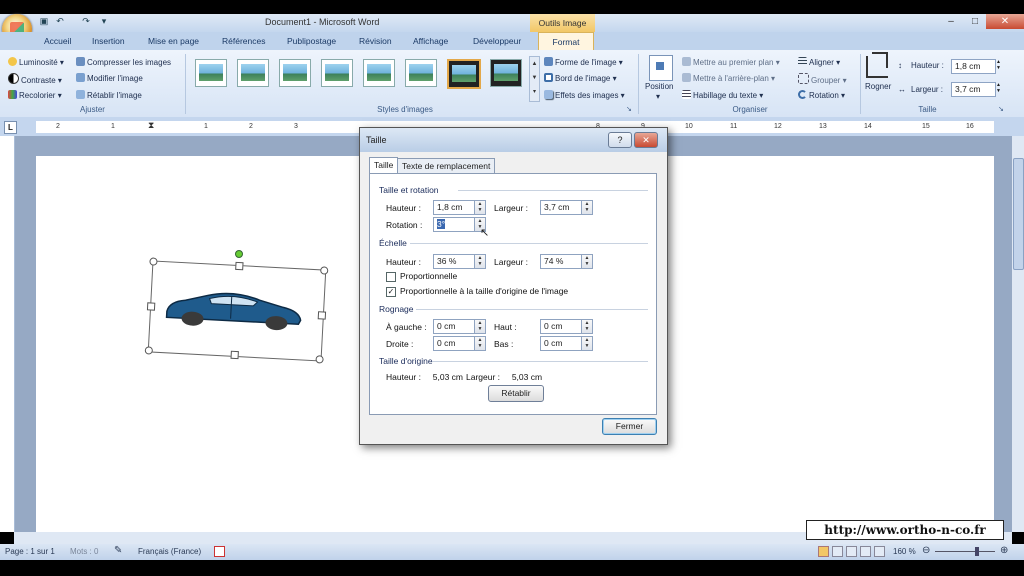  What do you see at coordinates (587, 261) in the screenshot?
I see `echelle-largeur-spinner: ▲ ▼` at bounding box center [587, 261].